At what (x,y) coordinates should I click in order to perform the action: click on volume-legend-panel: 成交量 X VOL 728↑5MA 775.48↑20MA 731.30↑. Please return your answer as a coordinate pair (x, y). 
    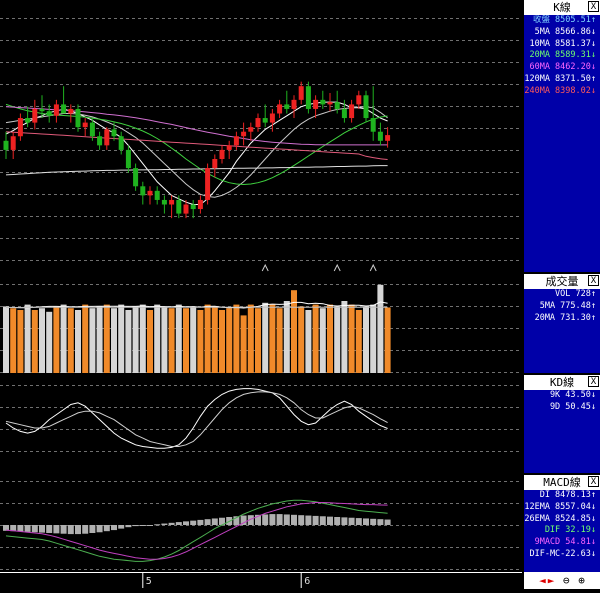
    Looking at the image, I should click on (562, 323).